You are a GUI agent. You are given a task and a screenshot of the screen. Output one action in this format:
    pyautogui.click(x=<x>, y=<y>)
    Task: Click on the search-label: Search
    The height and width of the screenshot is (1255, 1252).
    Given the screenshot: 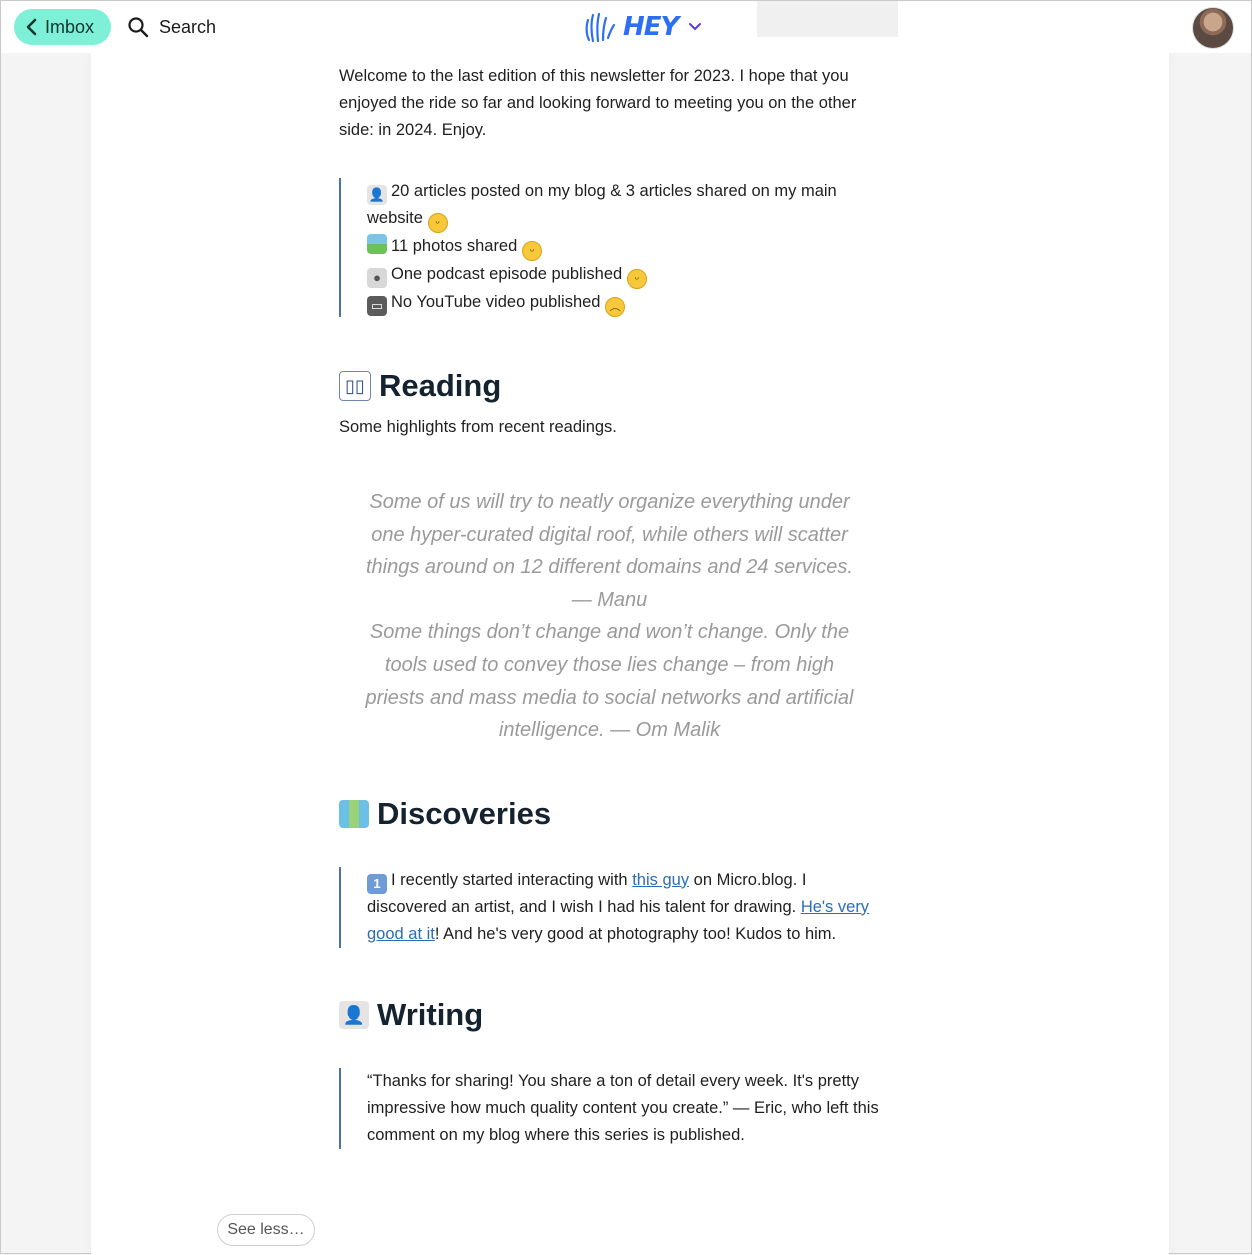 What is the action you would take?
    pyautogui.click(x=188, y=26)
    